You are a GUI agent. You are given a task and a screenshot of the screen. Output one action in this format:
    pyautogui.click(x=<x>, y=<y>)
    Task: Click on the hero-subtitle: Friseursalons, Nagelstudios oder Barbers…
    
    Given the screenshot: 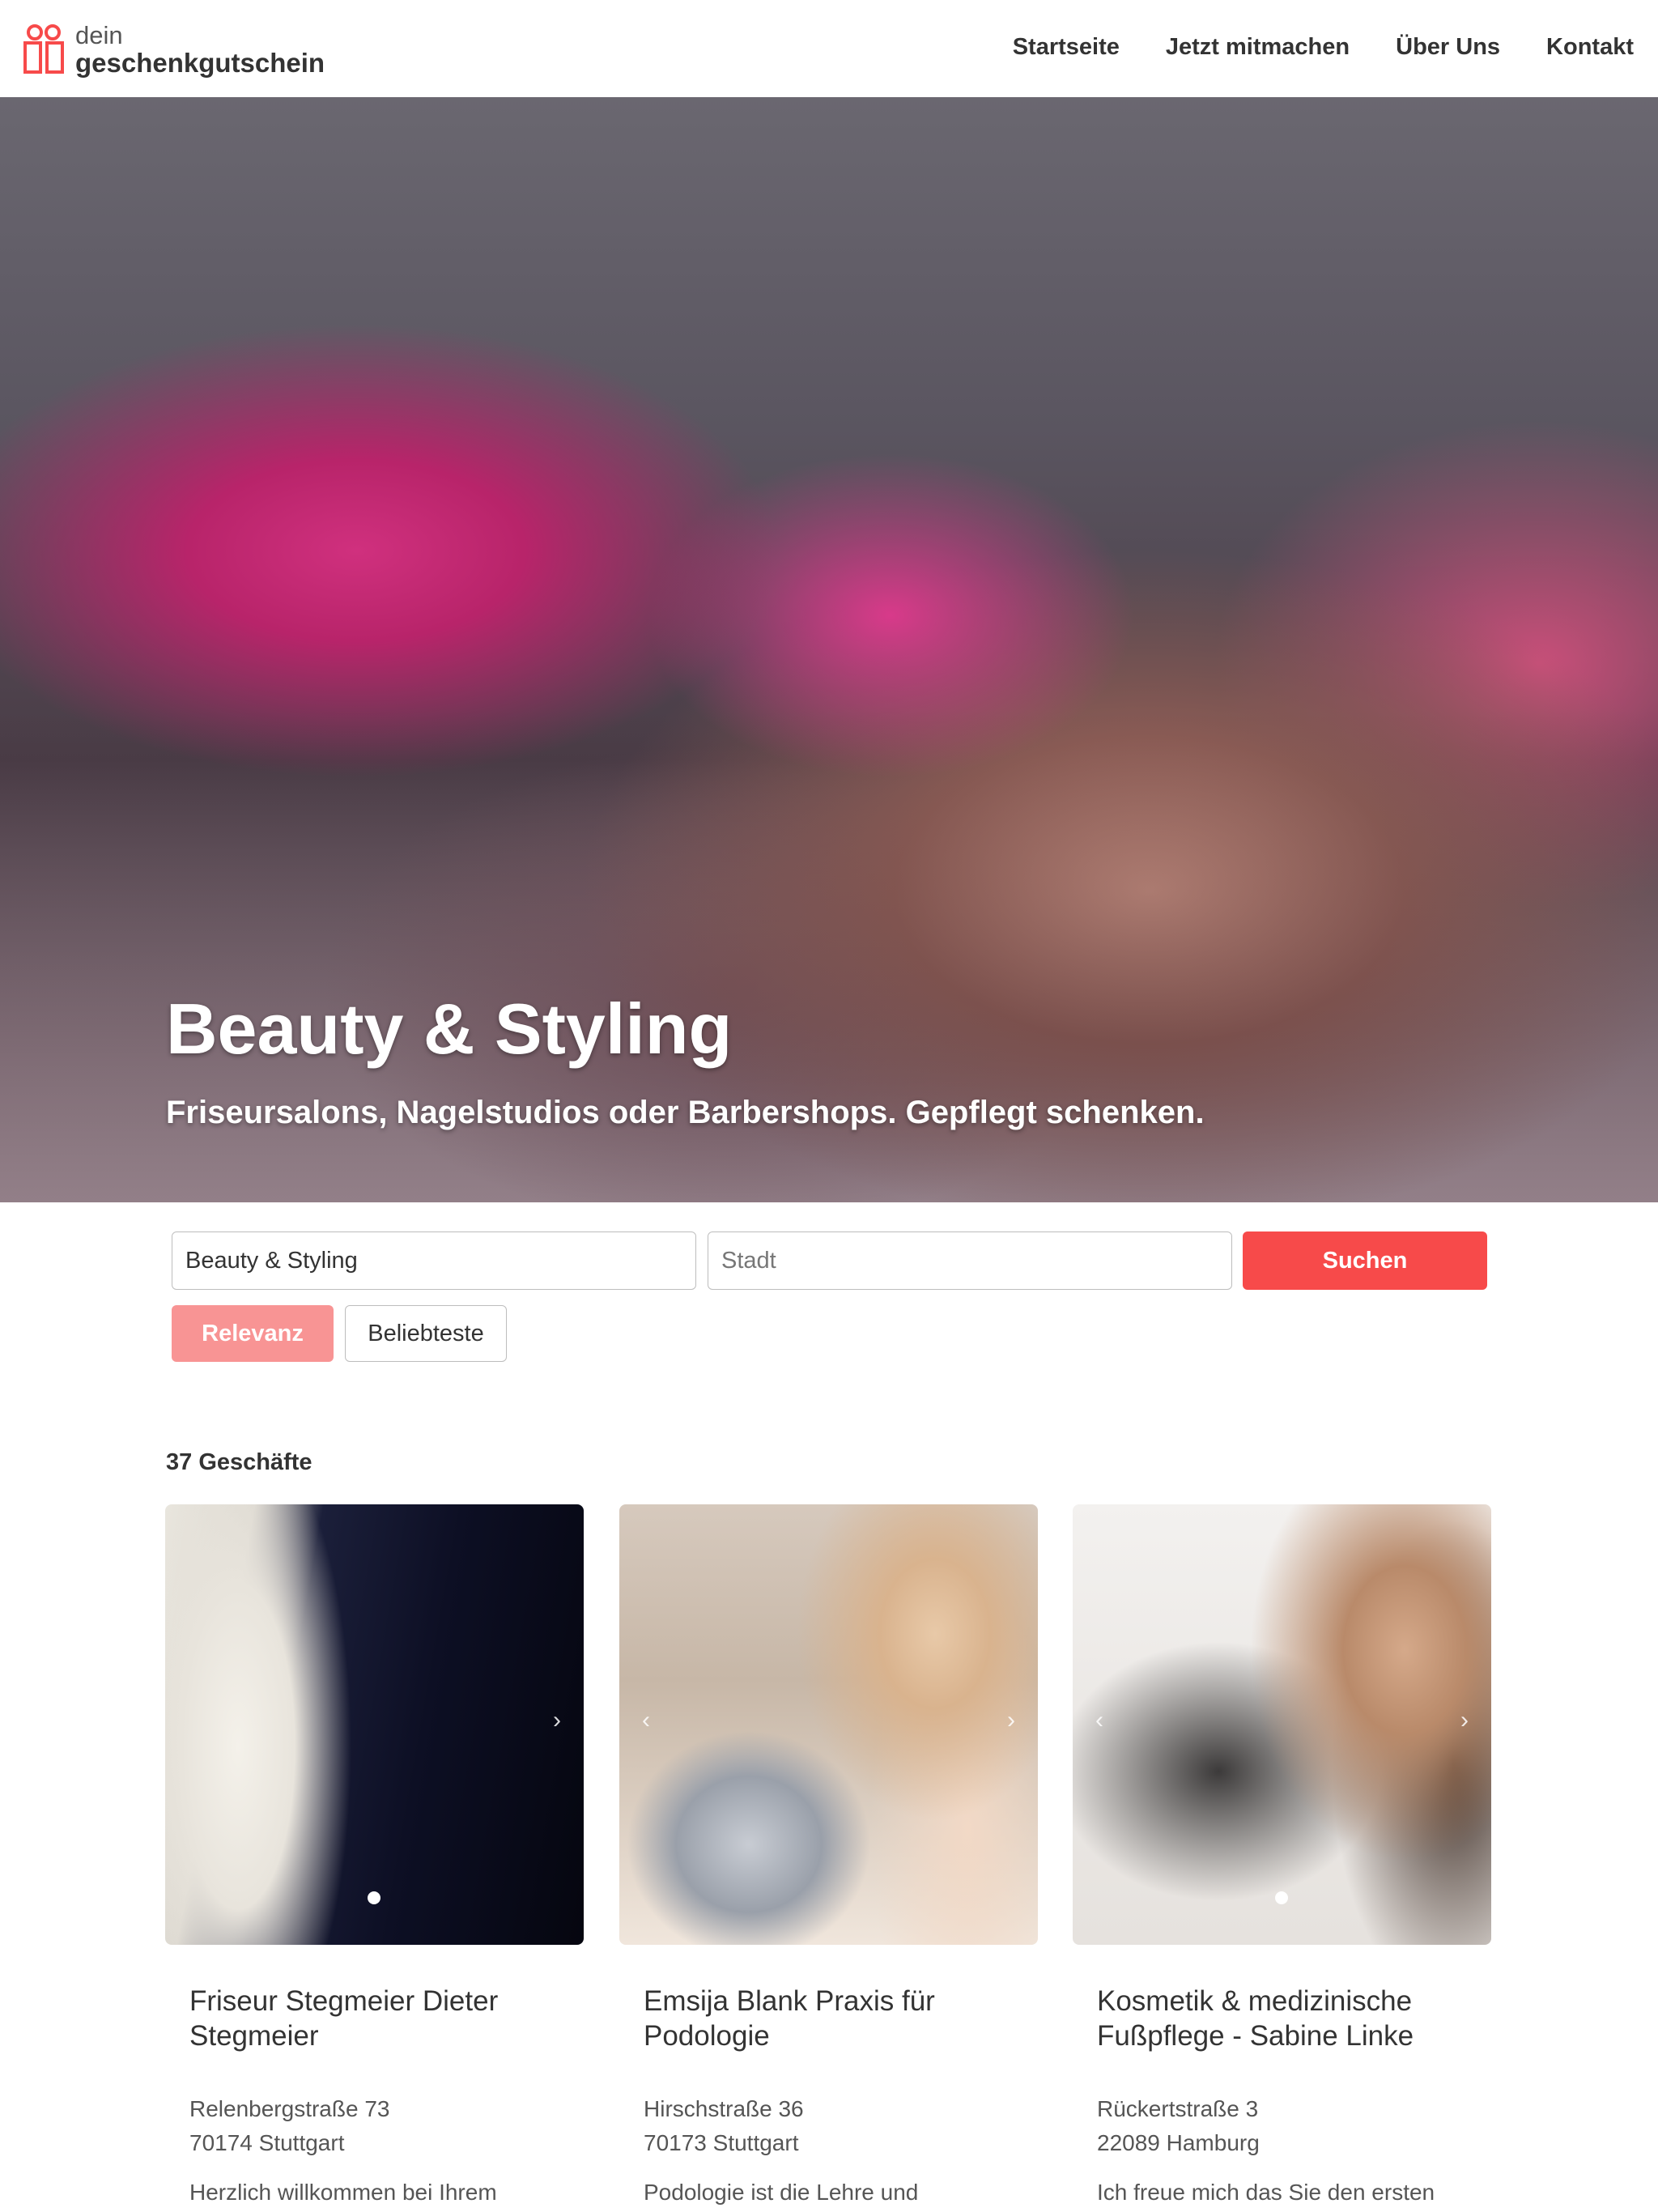 What is the action you would take?
    pyautogui.click(x=685, y=1112)
    